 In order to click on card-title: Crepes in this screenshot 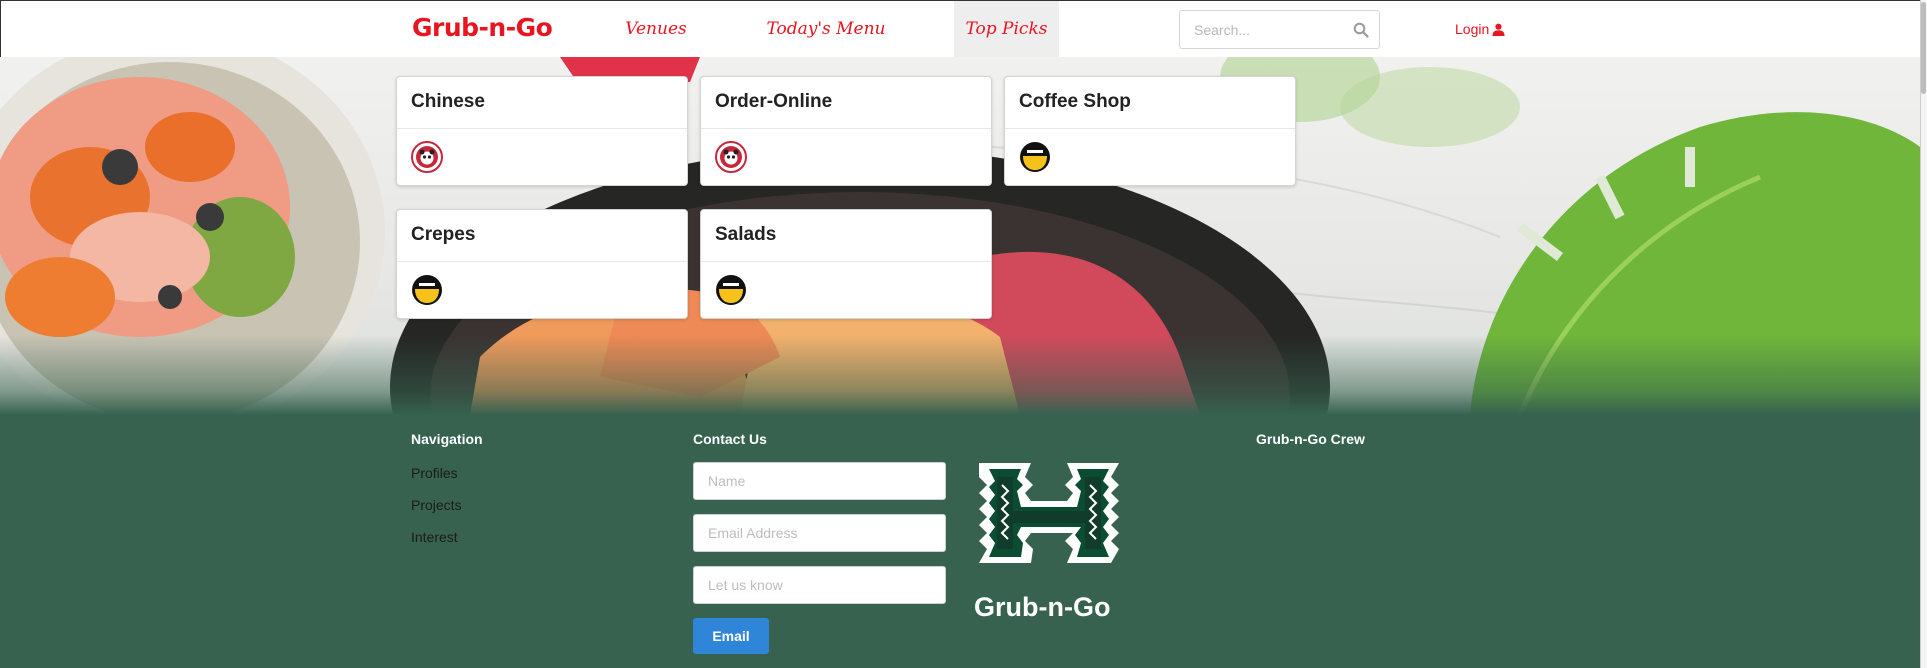, I will do `click(542, 236)`.